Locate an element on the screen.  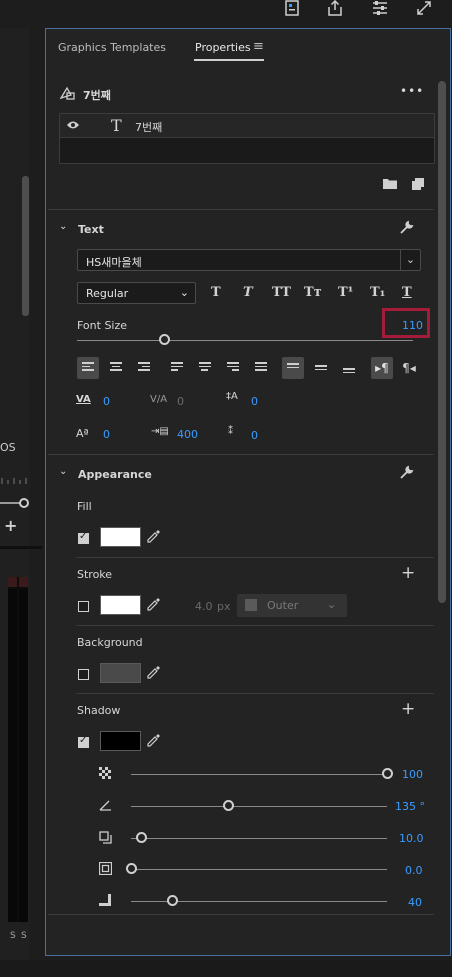
new-layer-icon is located at coordinates (418, 185).